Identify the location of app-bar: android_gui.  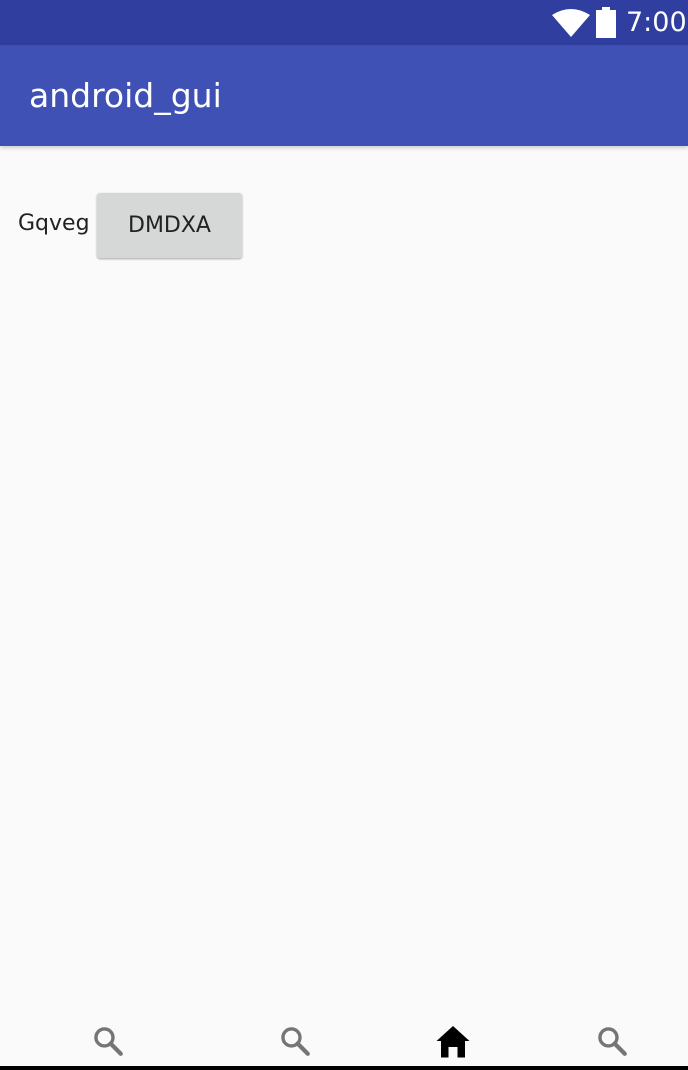
(344, 95).